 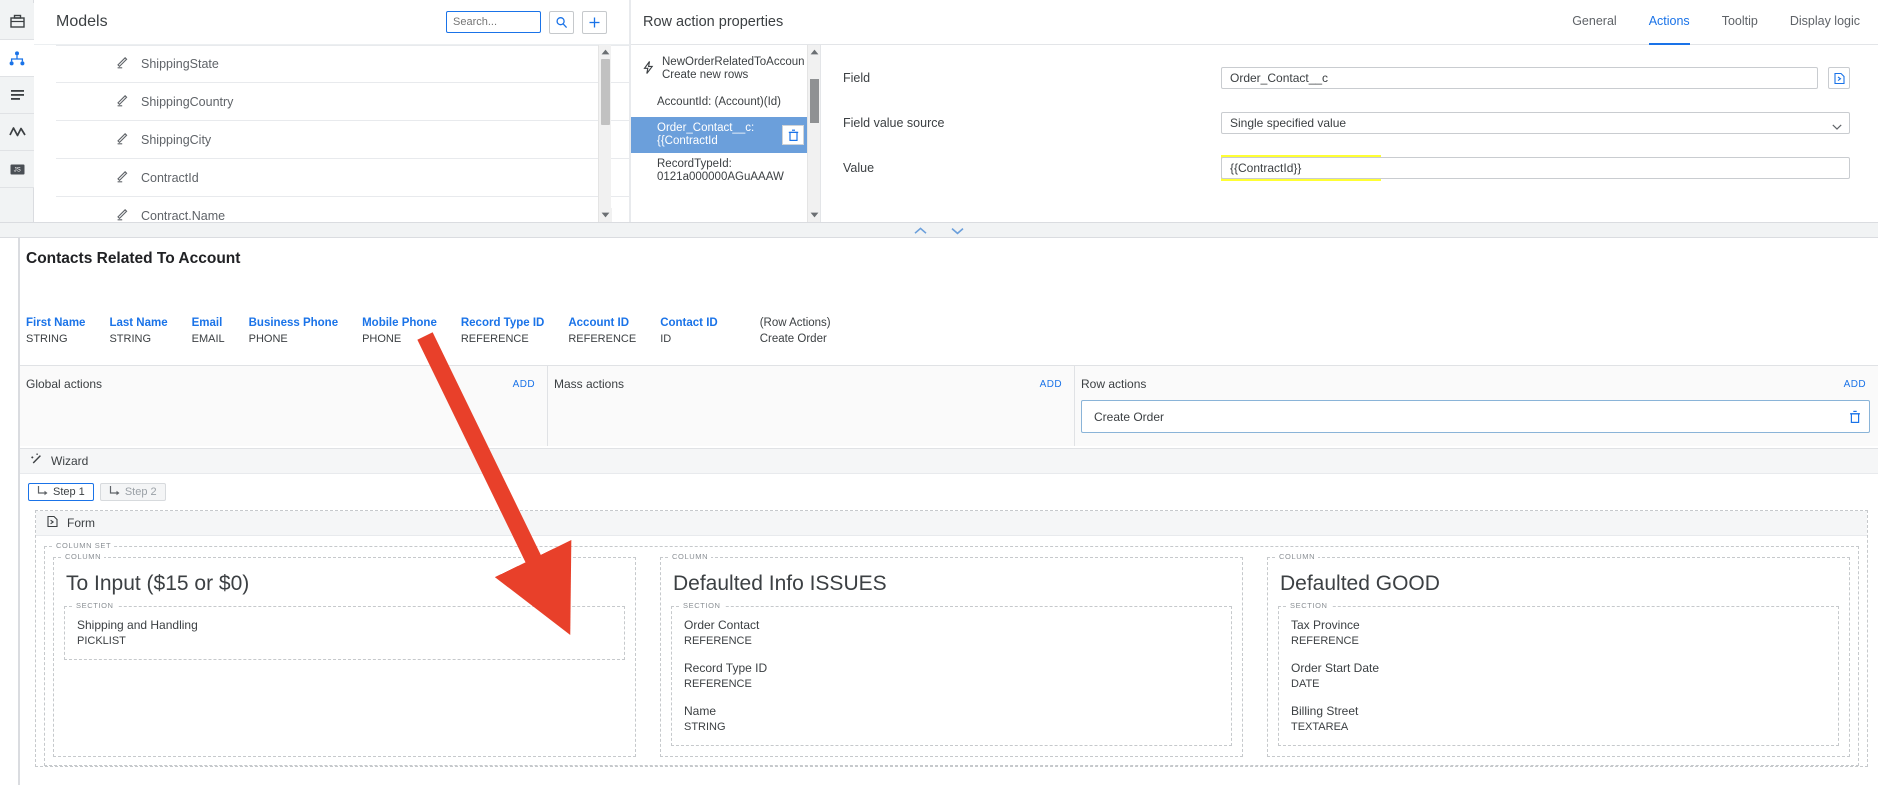 What do you see at coordinates (84, 545) in the screenshot?
I see `column-set-tag: COLUMN SET` at bounding box center [84, 545].